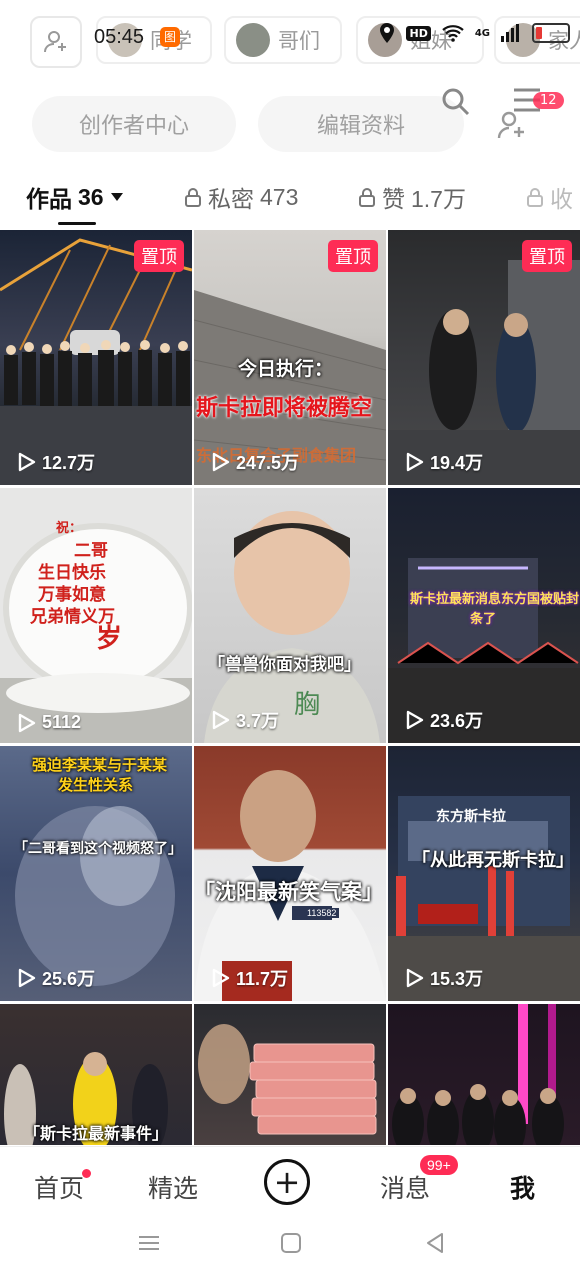 The width and height of the screenshot is (580, 1265). I want to click on video-caption: 「兽兽你面对我吧」, so click(284, 665).